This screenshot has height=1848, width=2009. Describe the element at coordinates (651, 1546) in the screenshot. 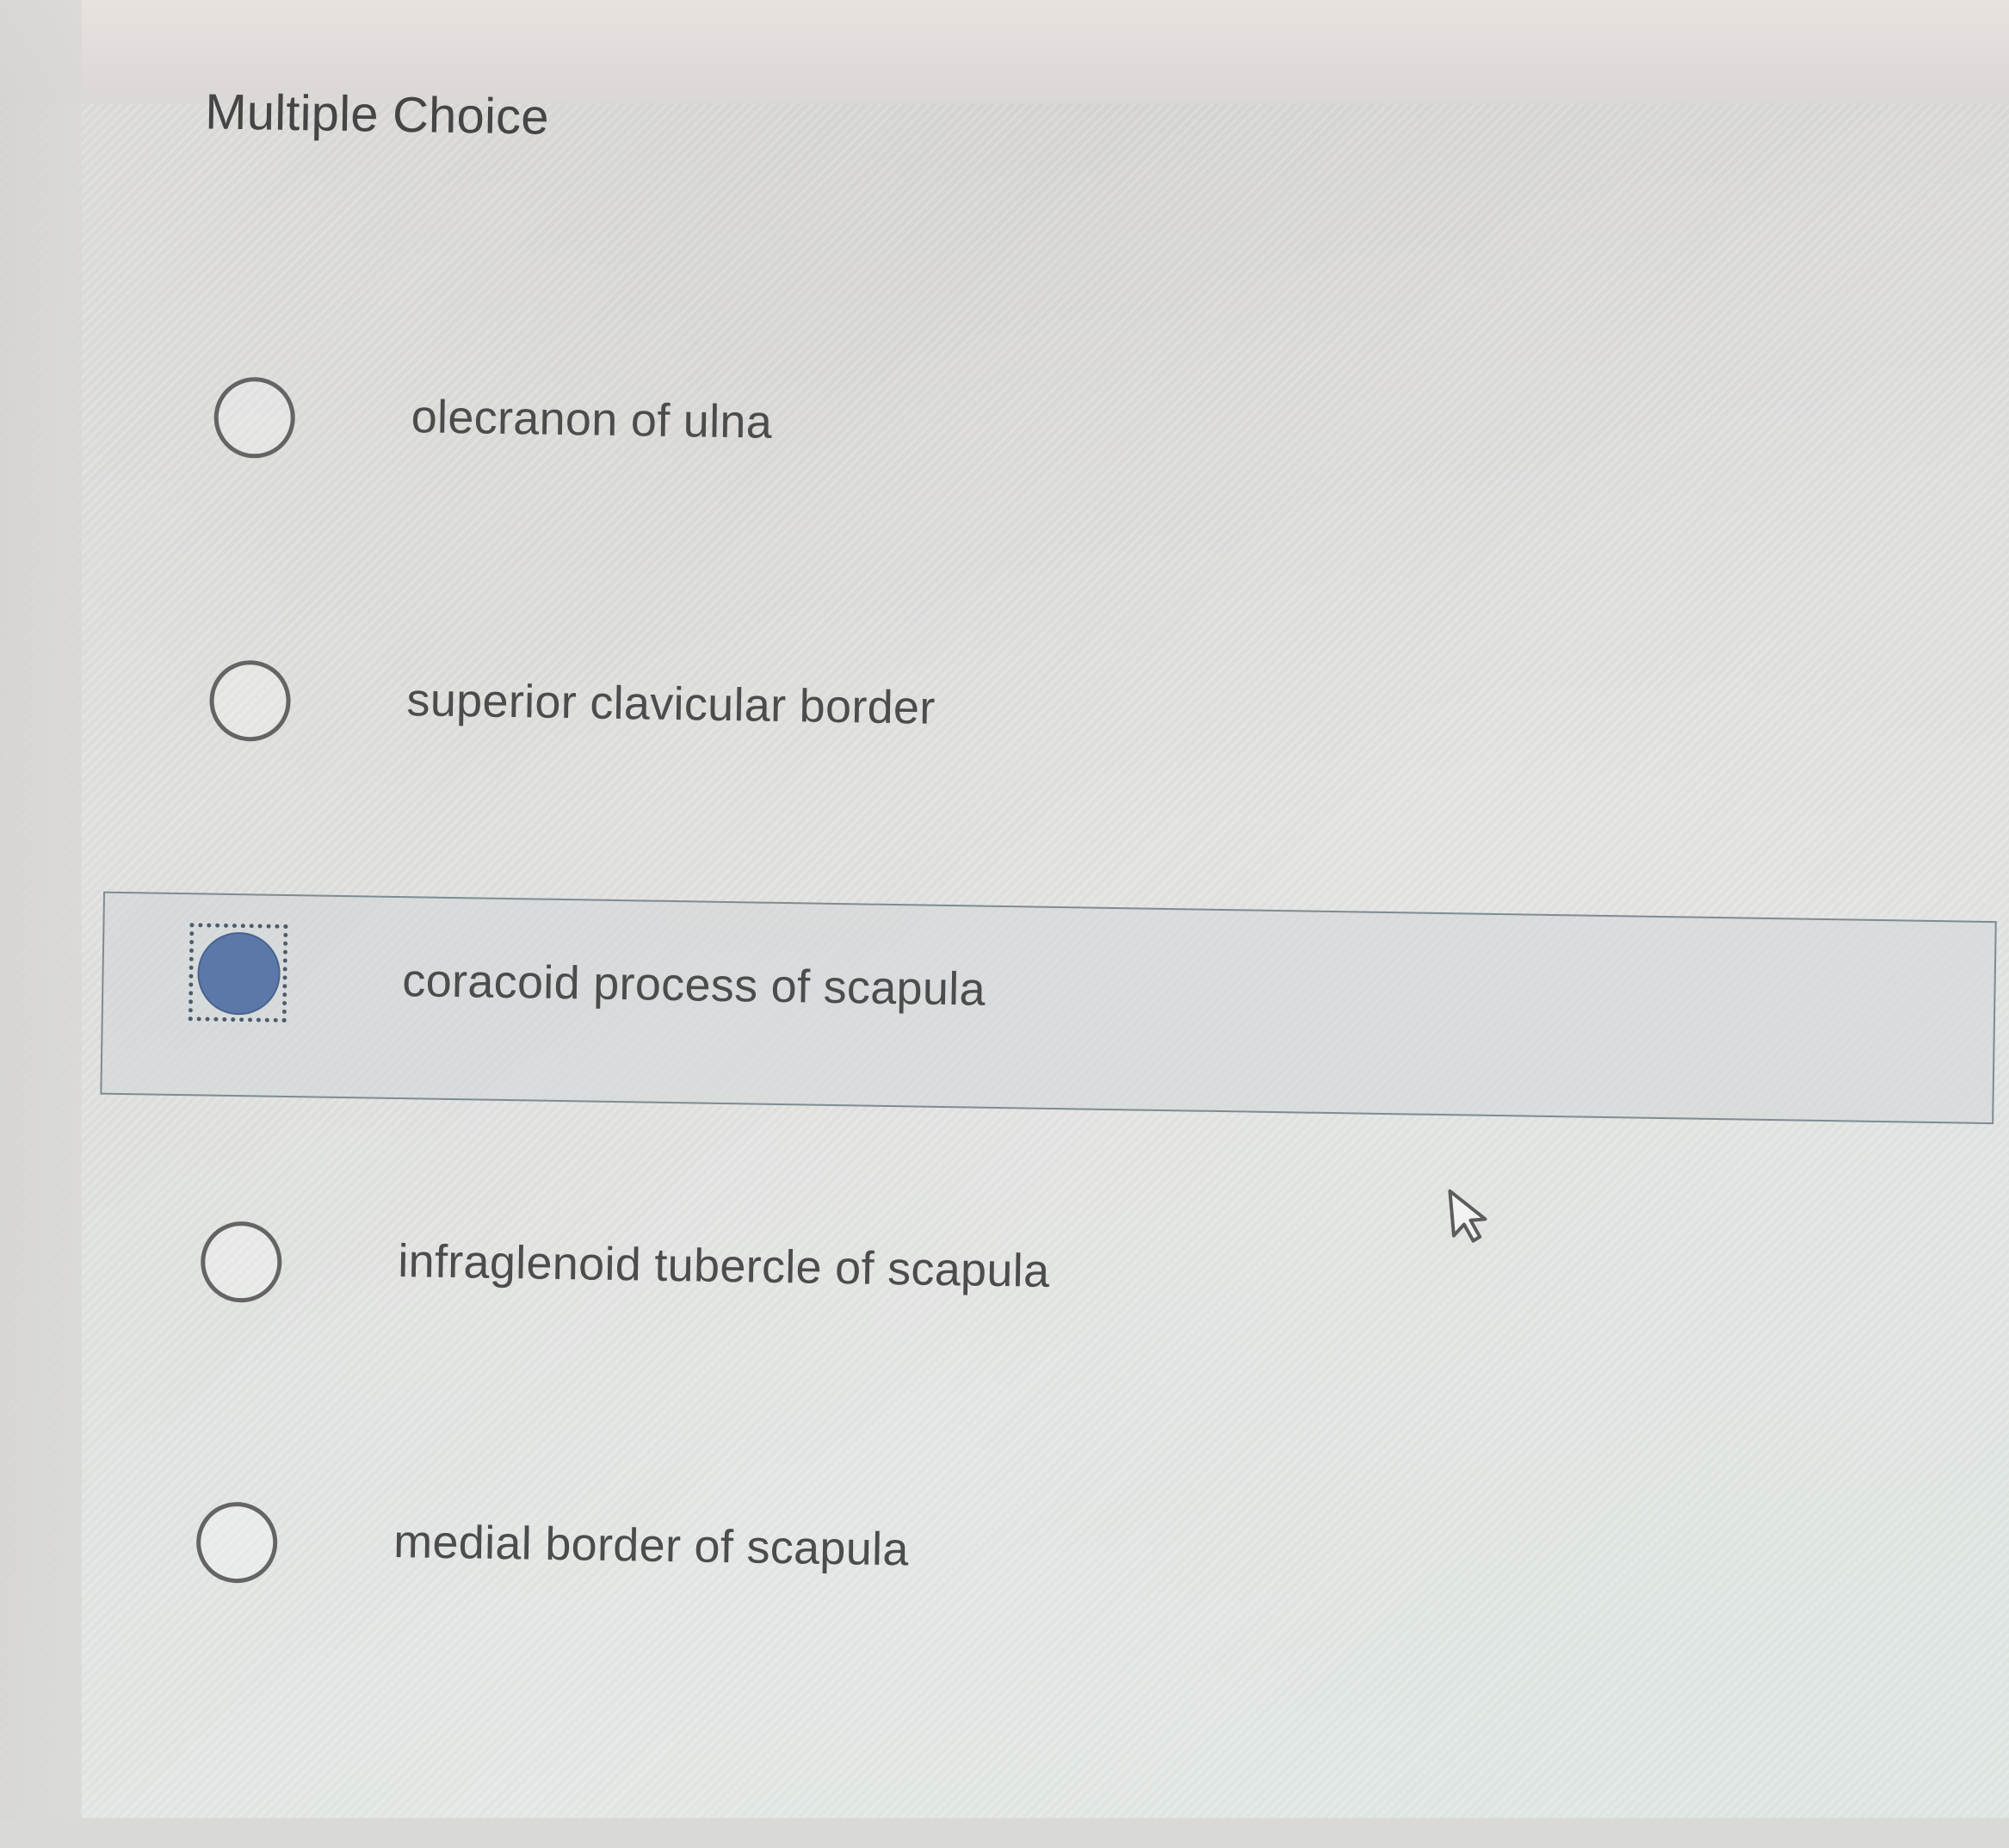

I see `answer-label: medial border of scapula` at that location.